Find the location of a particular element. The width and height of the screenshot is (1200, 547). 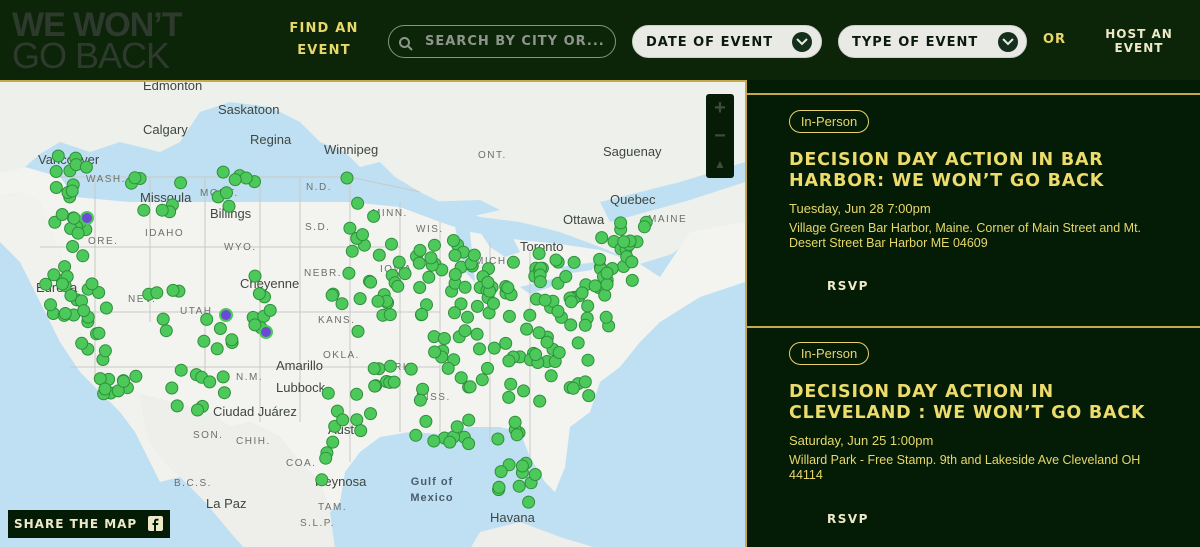

zoom-in-button: + is located at coordinates (720, 108).